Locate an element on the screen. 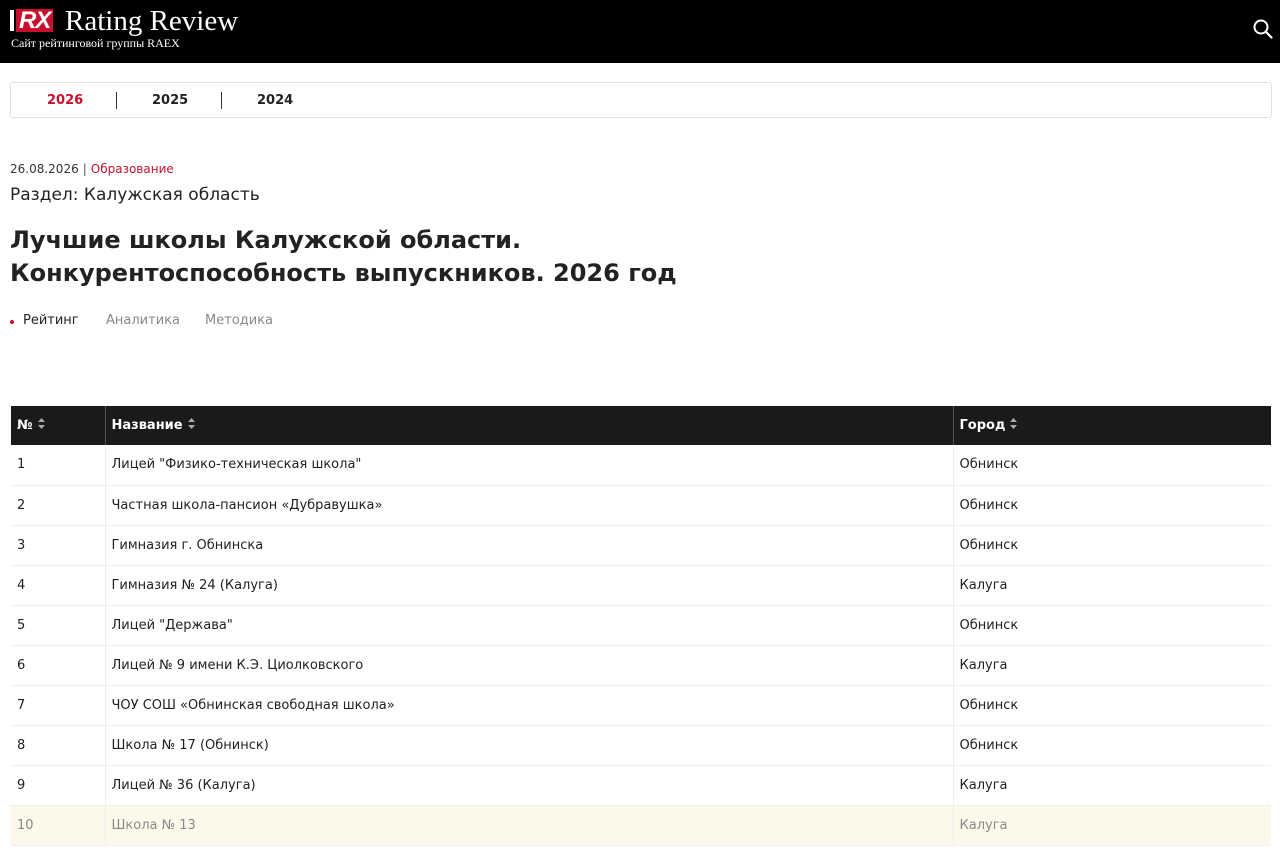 Image resolution: width=1280 pixels, height=856 pixels. table-row-highlighted: 10 Школа № 13 Калуга is located at coordinates (641, 825).